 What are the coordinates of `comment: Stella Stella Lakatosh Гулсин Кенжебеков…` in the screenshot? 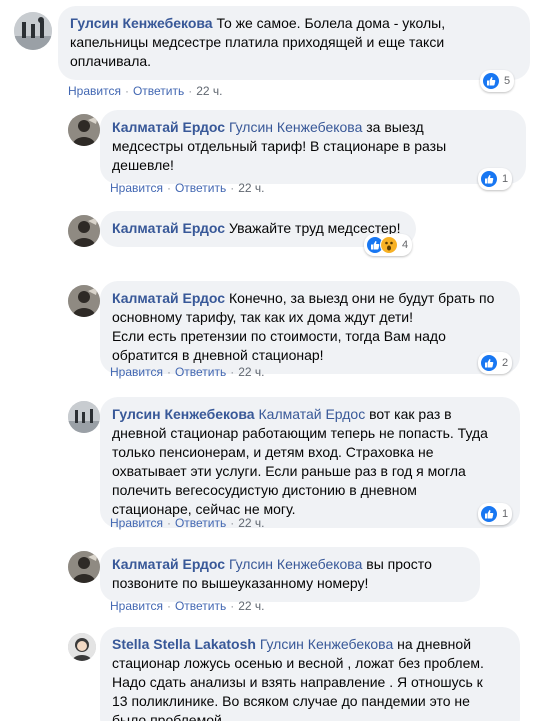 It's located at (298, 674).